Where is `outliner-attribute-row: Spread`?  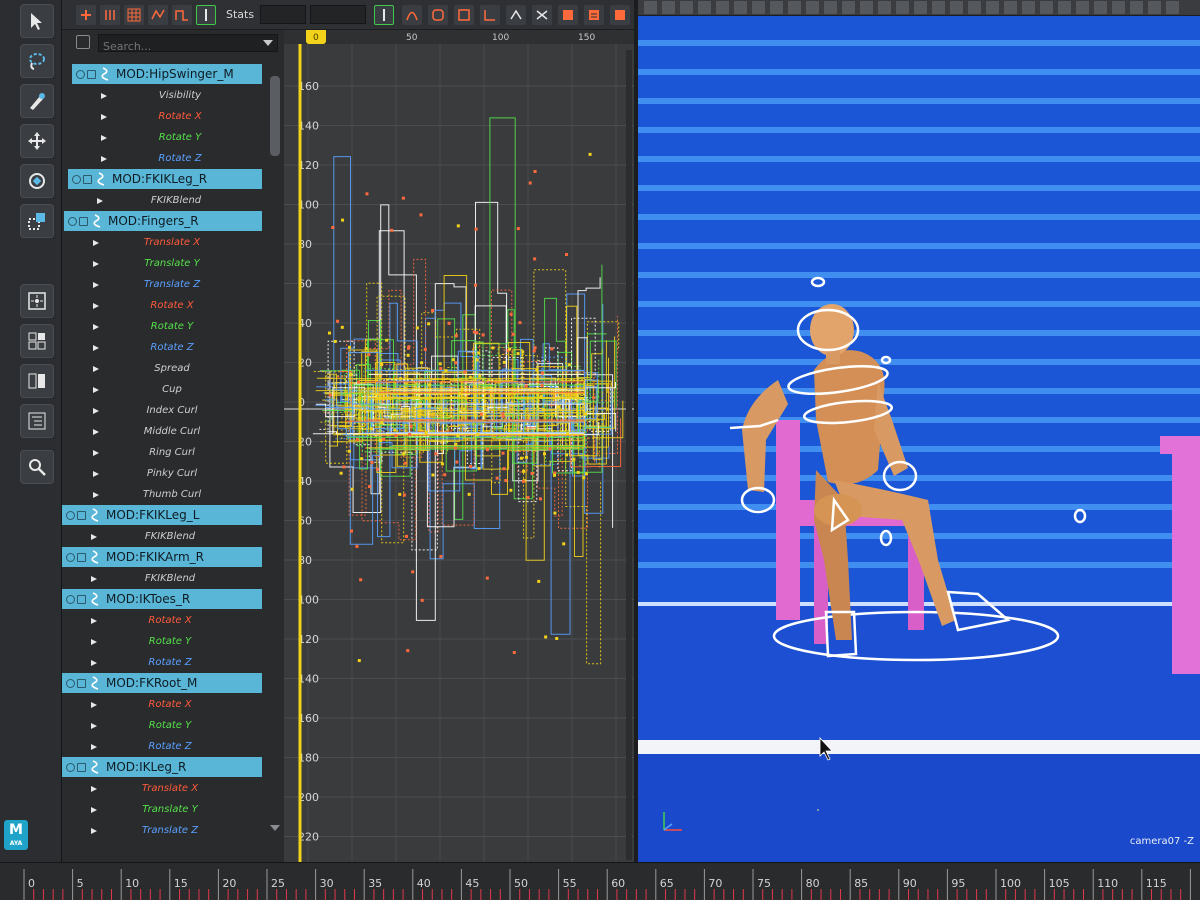
outliner-attribute-row: Spread is located at coordinates (149, 368).